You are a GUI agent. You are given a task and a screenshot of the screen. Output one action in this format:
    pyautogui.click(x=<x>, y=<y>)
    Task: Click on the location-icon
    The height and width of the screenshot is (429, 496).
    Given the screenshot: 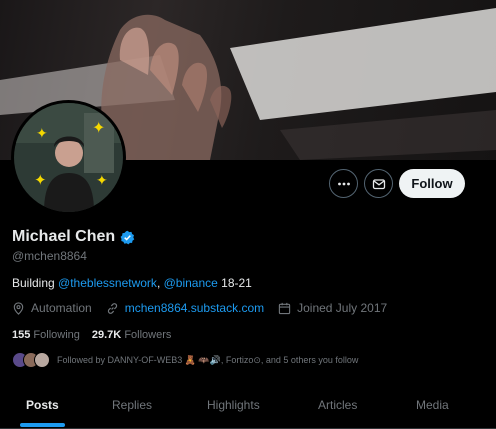 What is the action you would take?
    pyautogui.click(x=18, y=308)
    